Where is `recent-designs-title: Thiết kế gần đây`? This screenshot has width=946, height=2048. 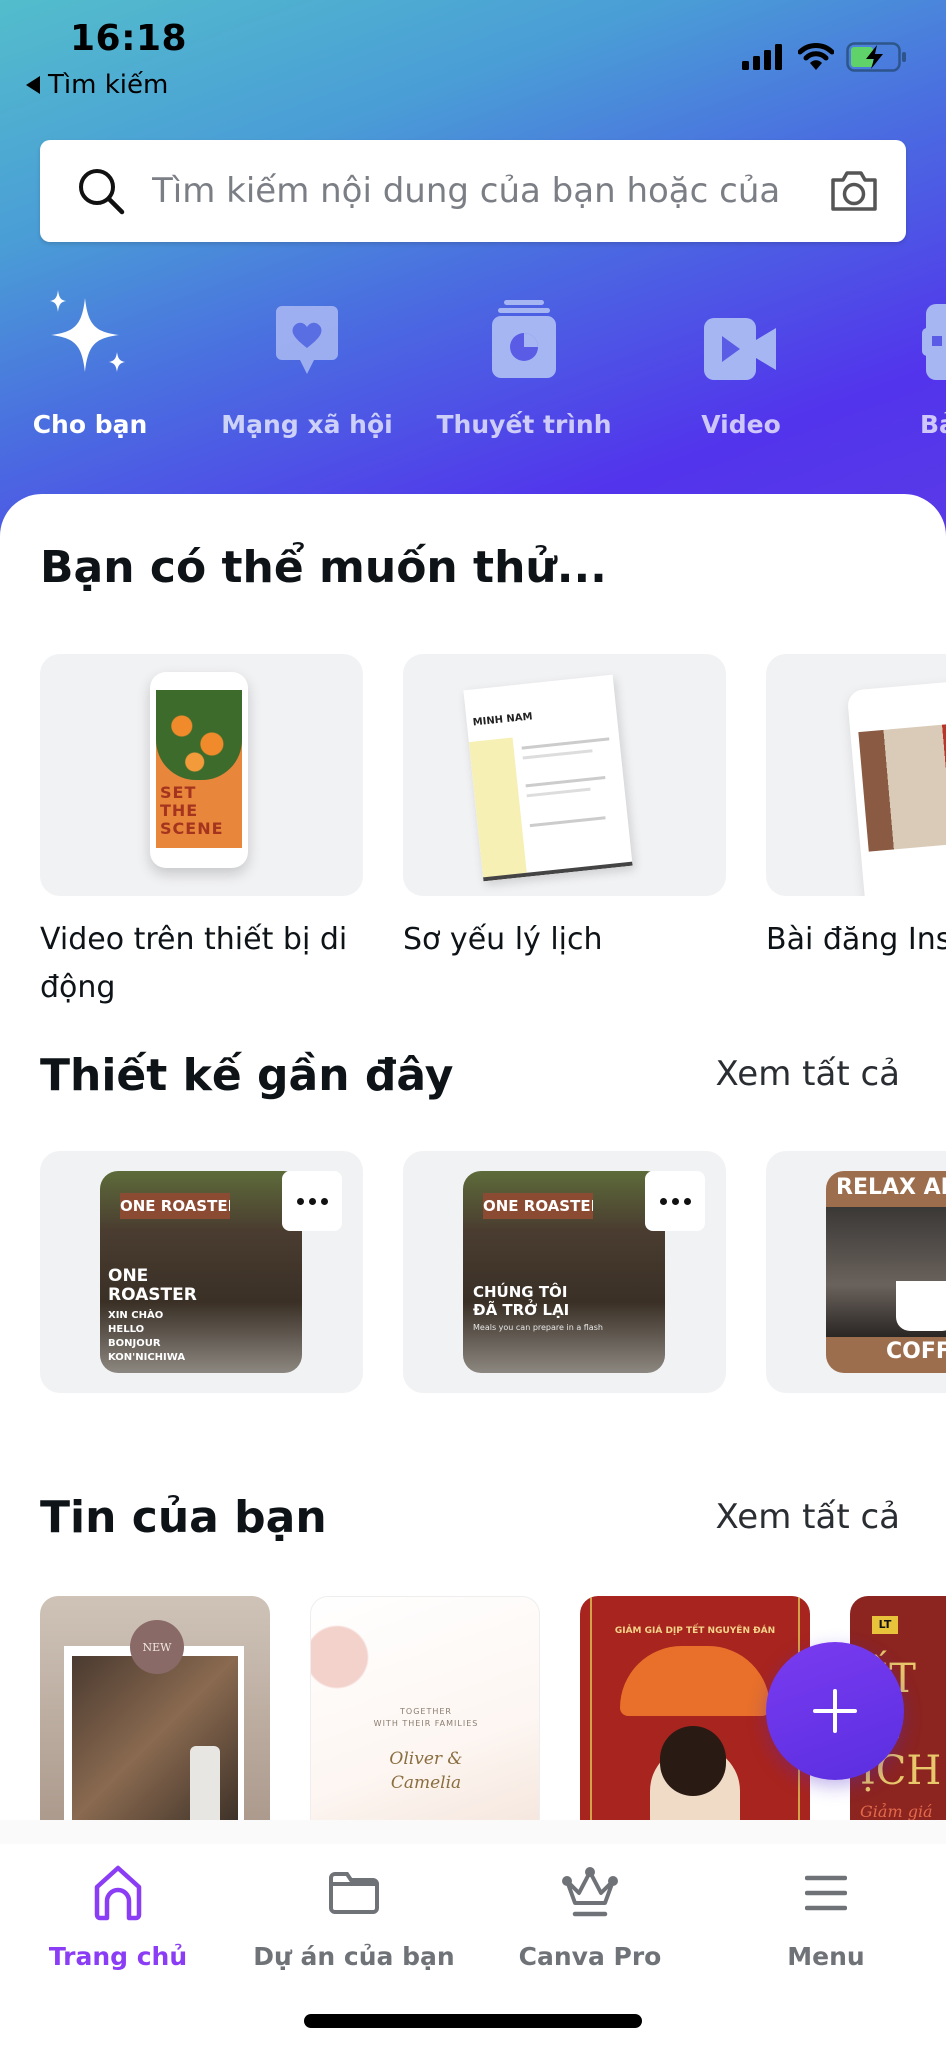
recent-designs-title: Thiết kế gần đây is located at coordinates (247, 1075).